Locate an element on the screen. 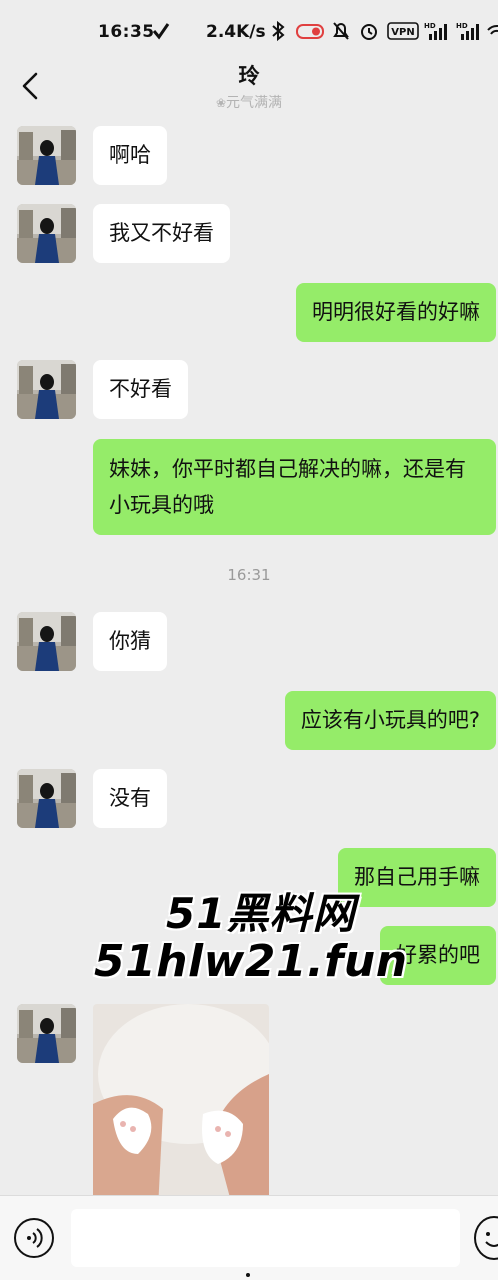 The image size is (498, 1280). status-bar: 16:35 2.4K/s VPN HD HD is located at coordinates (249, 30).